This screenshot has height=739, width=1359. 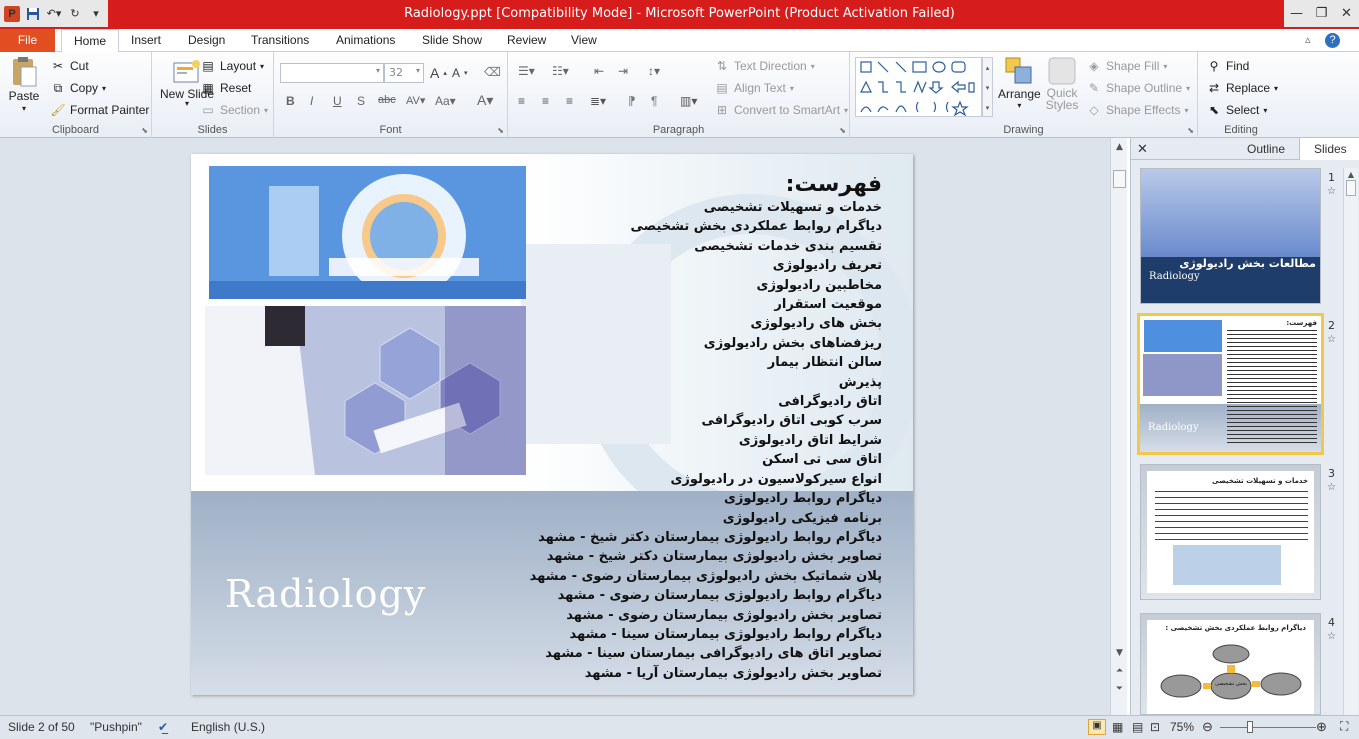 I want to click on shape-fill-button: ◈ Shape Fill ▾, so click(x=1126, y=66).